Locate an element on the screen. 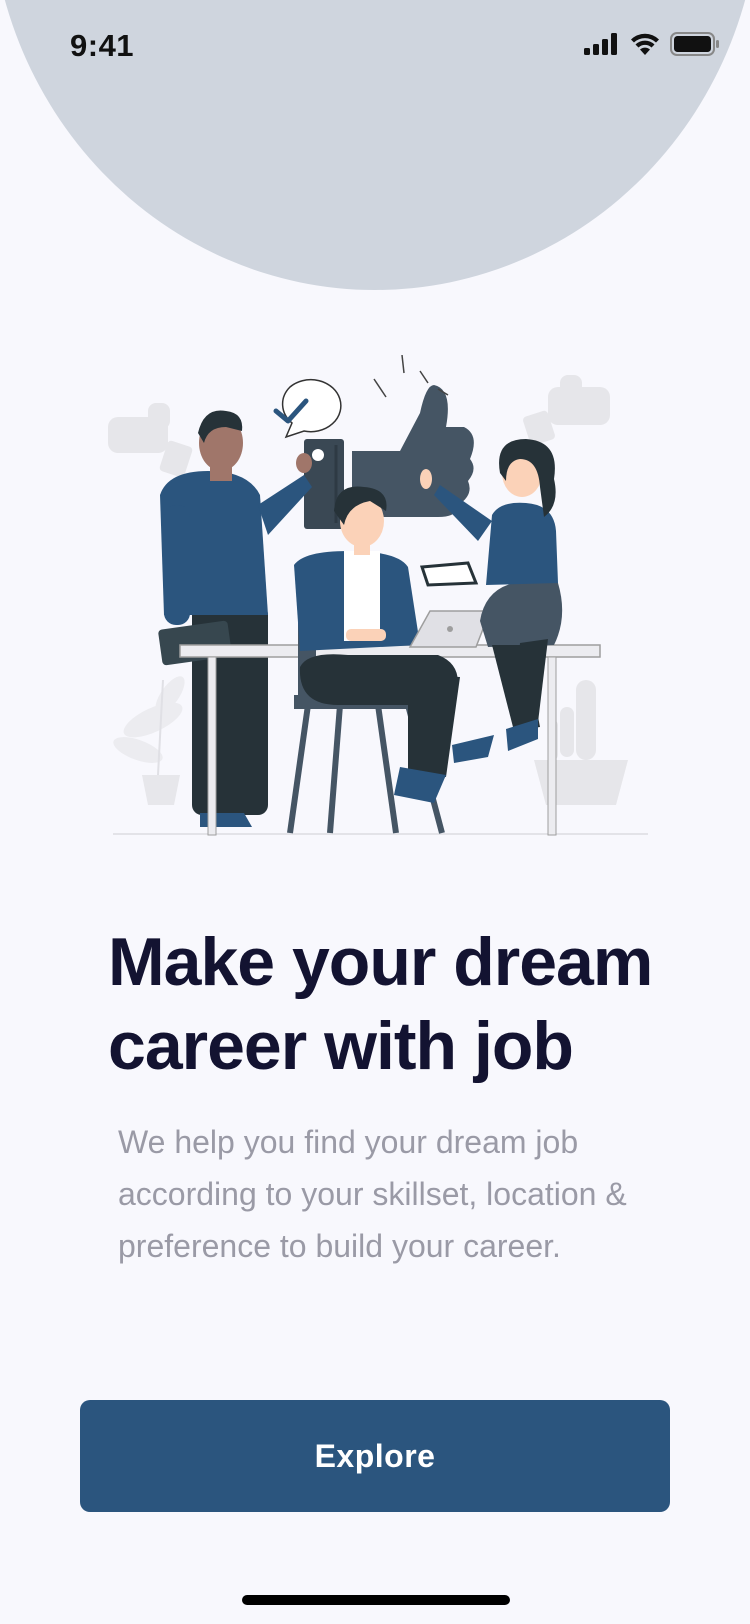 The width and height of the screenshot is (750, 1624). headline-line-1: Make your dream is located at coordinates (380, 962).